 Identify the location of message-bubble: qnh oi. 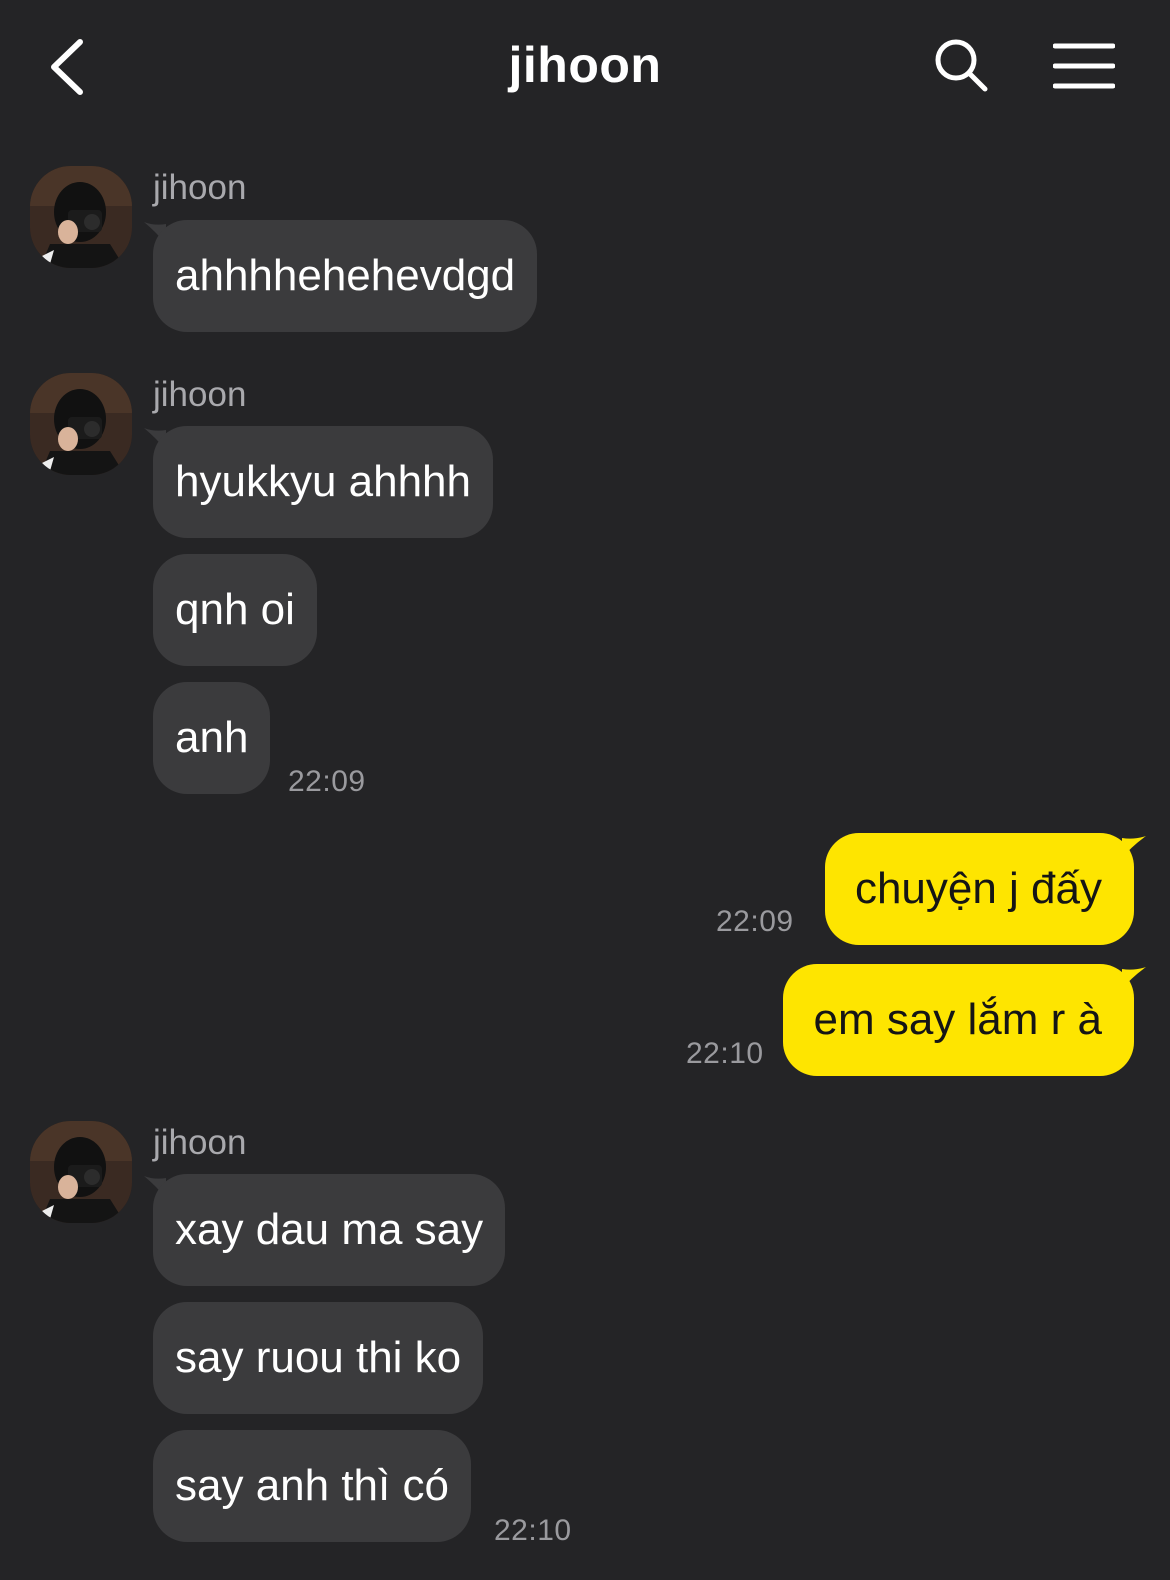
(235, 610).